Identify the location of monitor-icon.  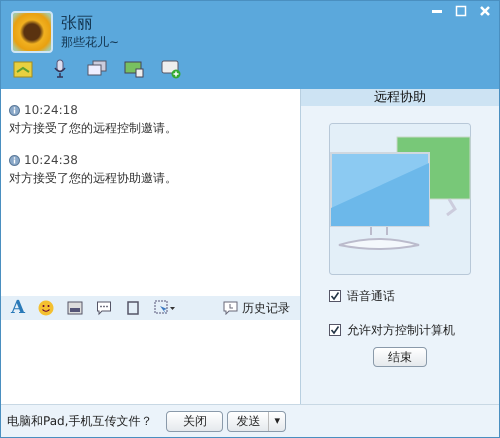
(134, 69).